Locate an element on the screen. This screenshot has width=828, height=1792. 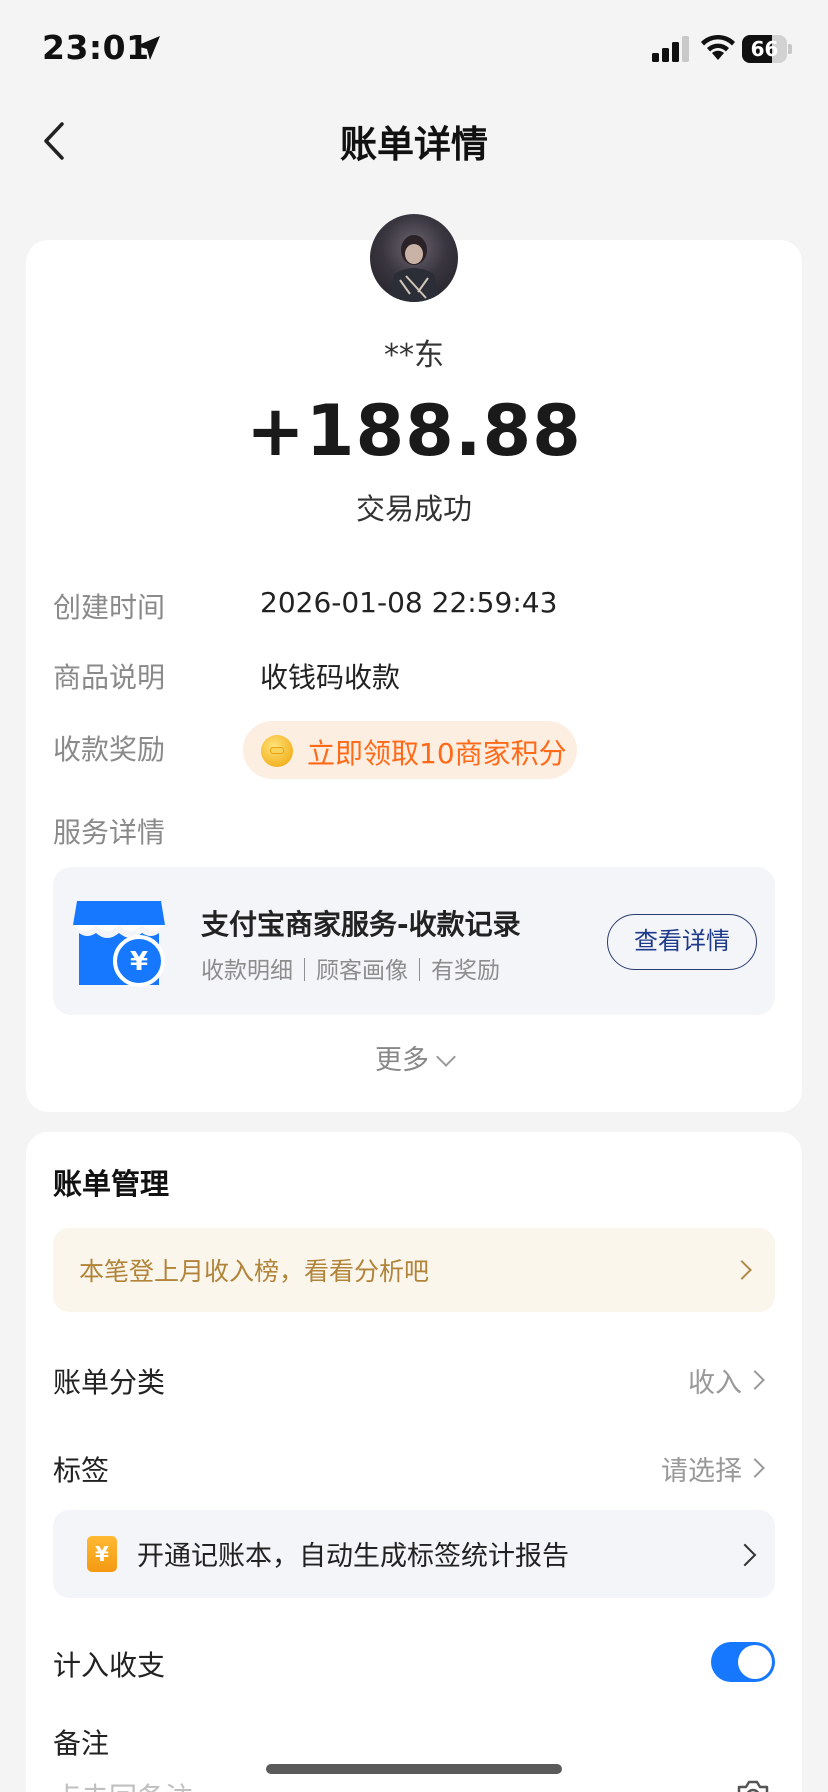
bill-category-label: 账单分类 is located at coordinates (109, 1382).